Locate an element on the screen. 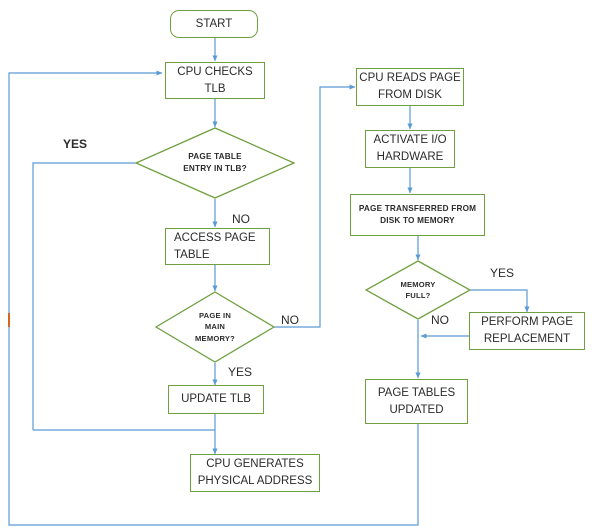  edge-label-memory-no: NO is located at coordinates (290, 320).